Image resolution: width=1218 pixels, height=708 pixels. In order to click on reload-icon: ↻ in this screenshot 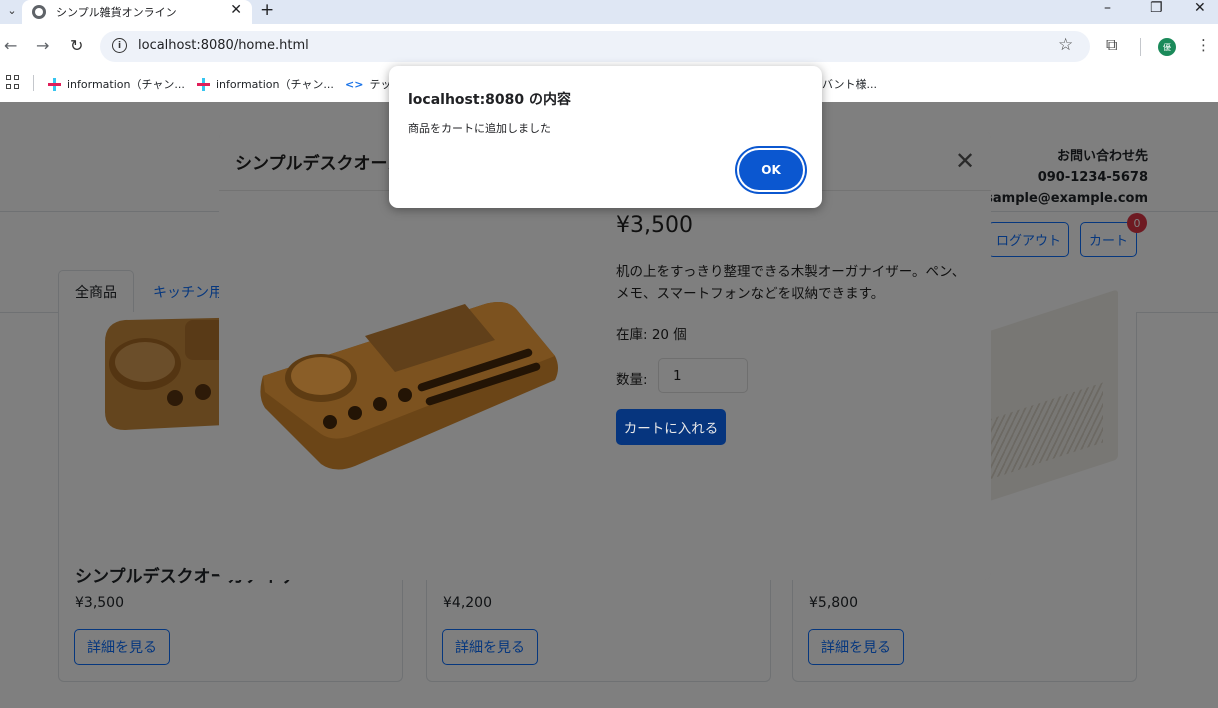, I will do `click(76, 45)`.